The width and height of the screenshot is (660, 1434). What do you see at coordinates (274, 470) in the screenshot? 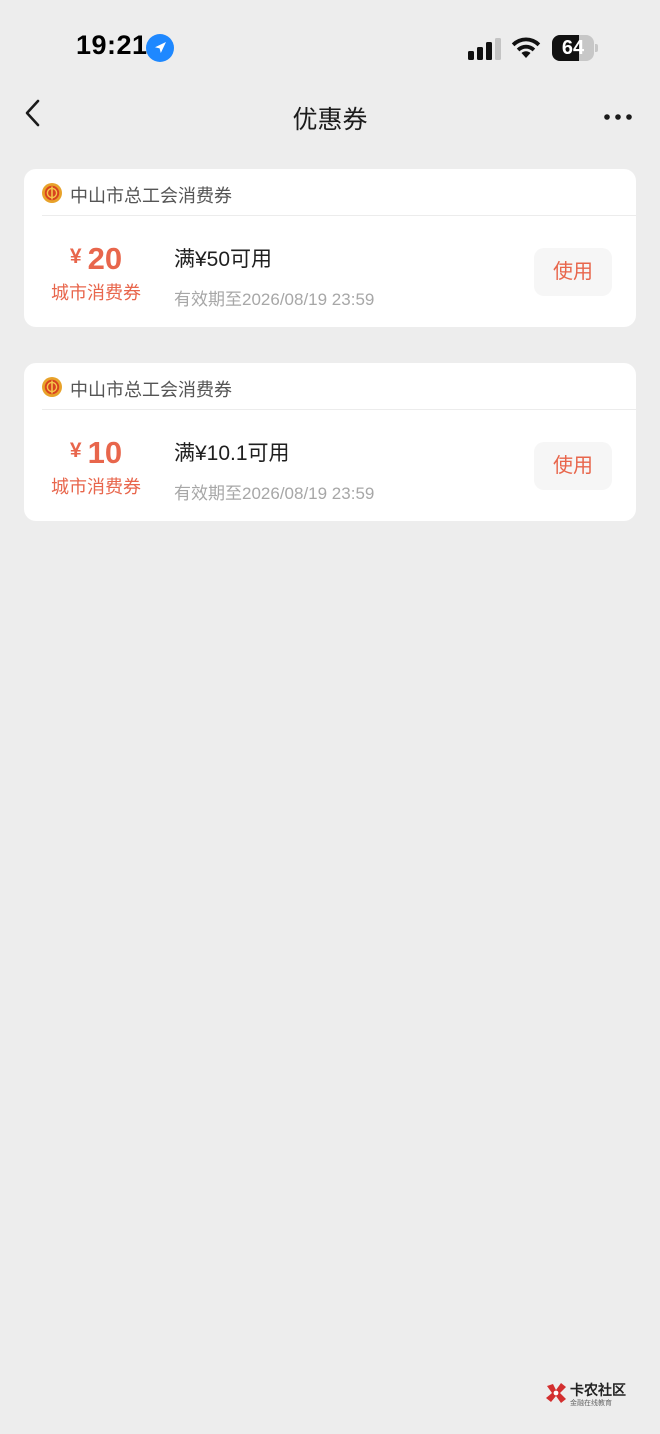
I see `coupon-info: 满¥10.1可用 有效期至2026/08/19 23:59` at bounding box center [274, 470].